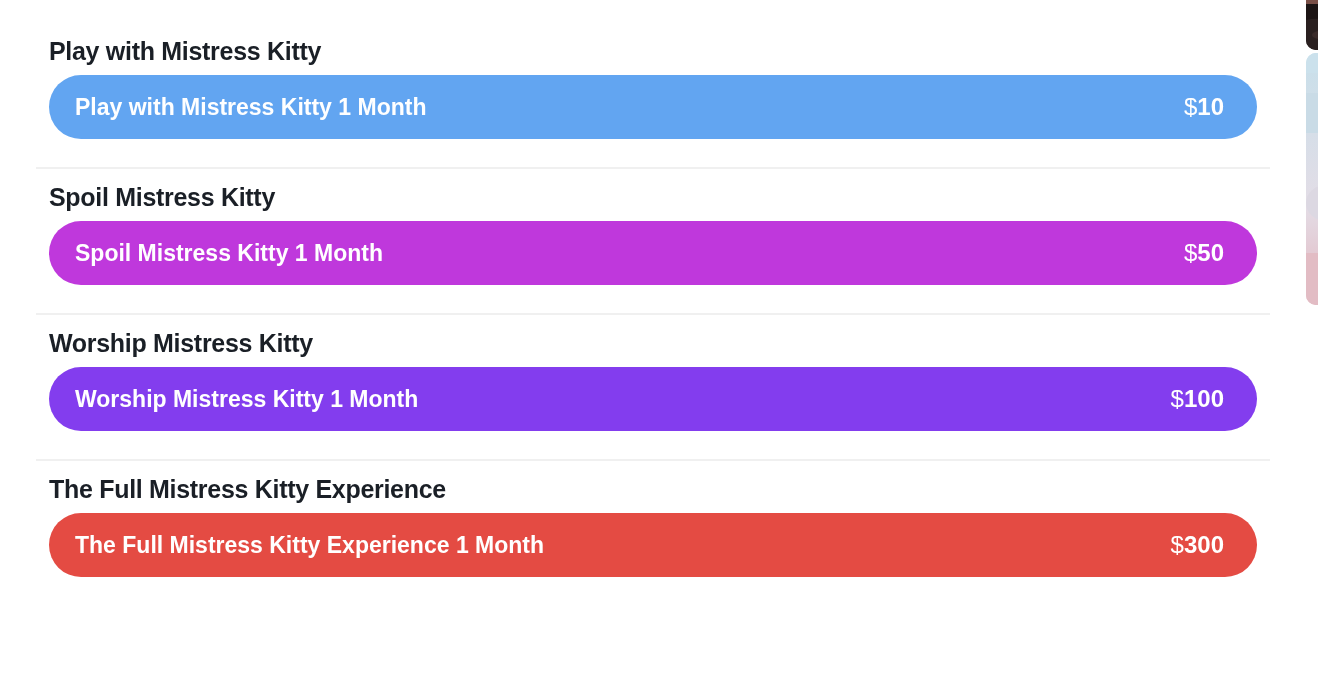 Image resolution: width=1318 pixels, height=680 pixels. What do you see at coordinates (653, 107) in the screenshot?
I see `subscribe-button: Play with Mistress Kitty 1 Month $10` at bounding box center [653, 107].